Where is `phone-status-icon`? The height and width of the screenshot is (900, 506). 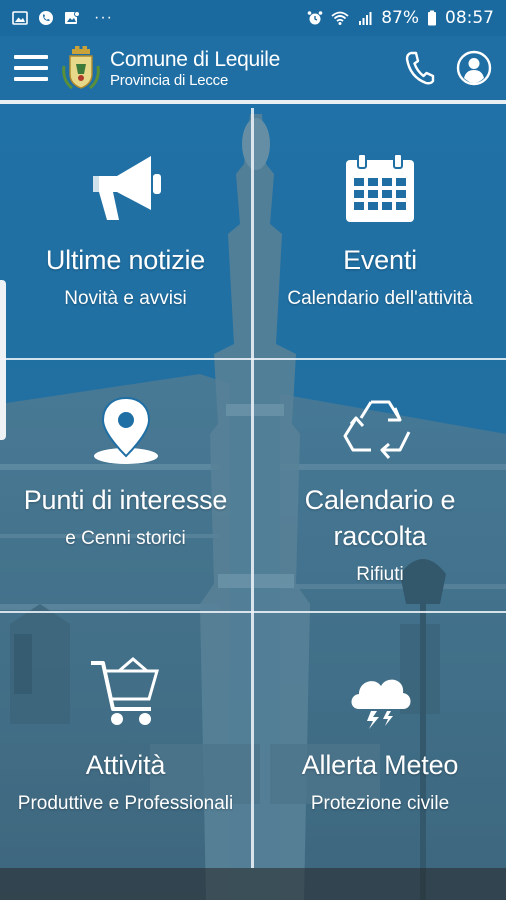
phone-status-icon is located at coordinates (46, 18).